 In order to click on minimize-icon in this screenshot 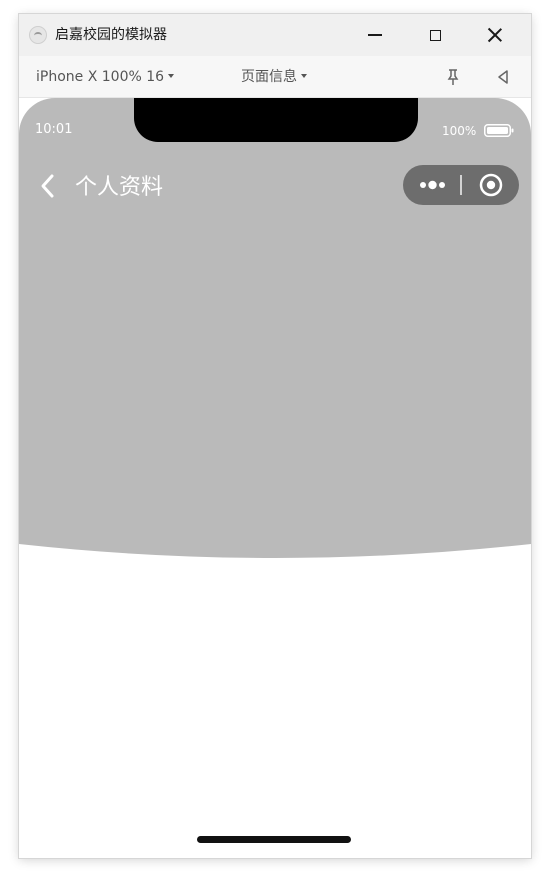, I will do `click(375, 35)`.